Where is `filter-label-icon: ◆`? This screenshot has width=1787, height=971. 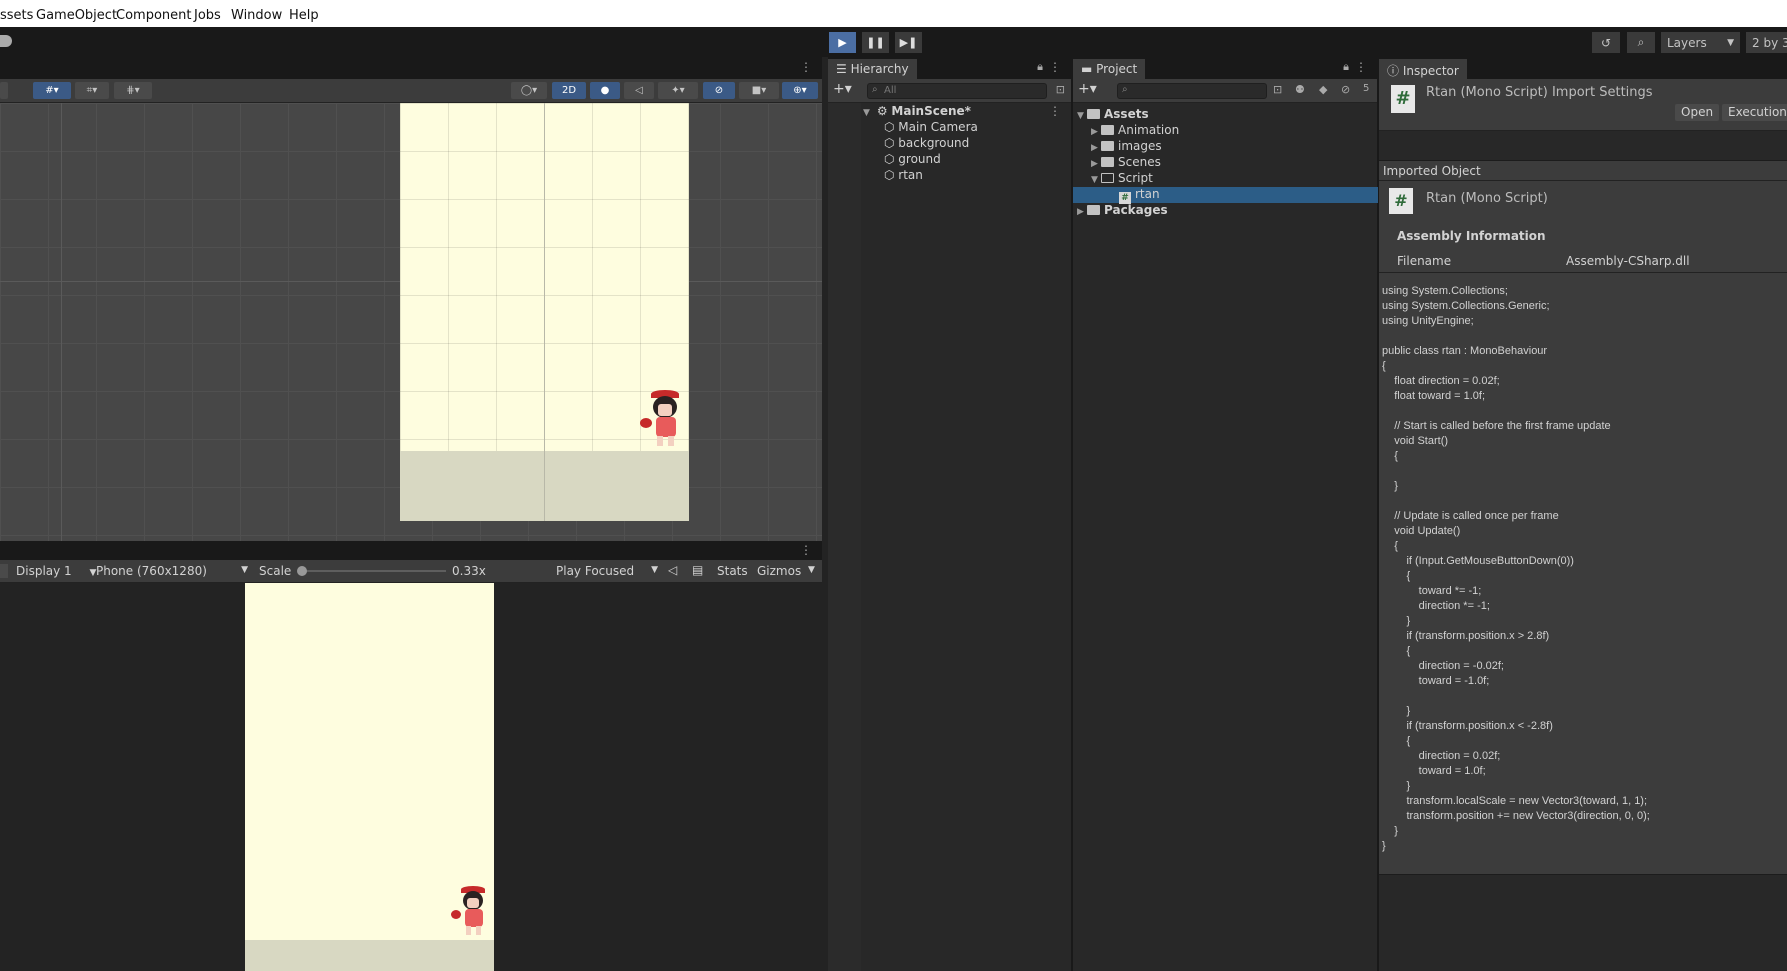
filter-label-icon: ◆ is located at coordinates (1323, 89).